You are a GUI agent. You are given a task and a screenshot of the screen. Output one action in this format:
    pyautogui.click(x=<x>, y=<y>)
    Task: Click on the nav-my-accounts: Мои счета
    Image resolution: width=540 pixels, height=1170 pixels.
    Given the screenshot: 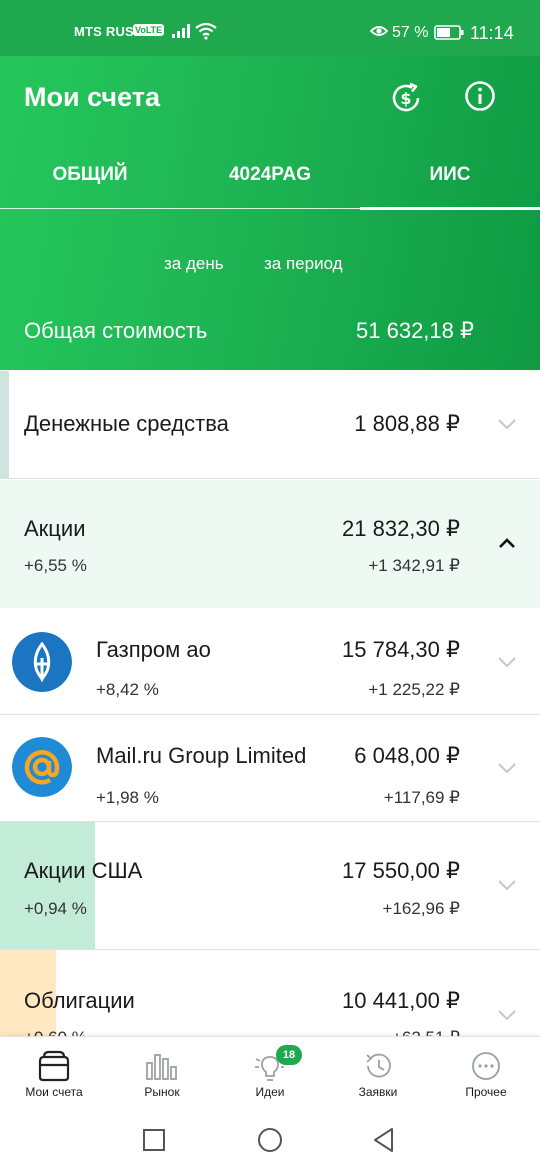 What is the action you would take?
    pyautogui.click(x=54, y=1073)
    